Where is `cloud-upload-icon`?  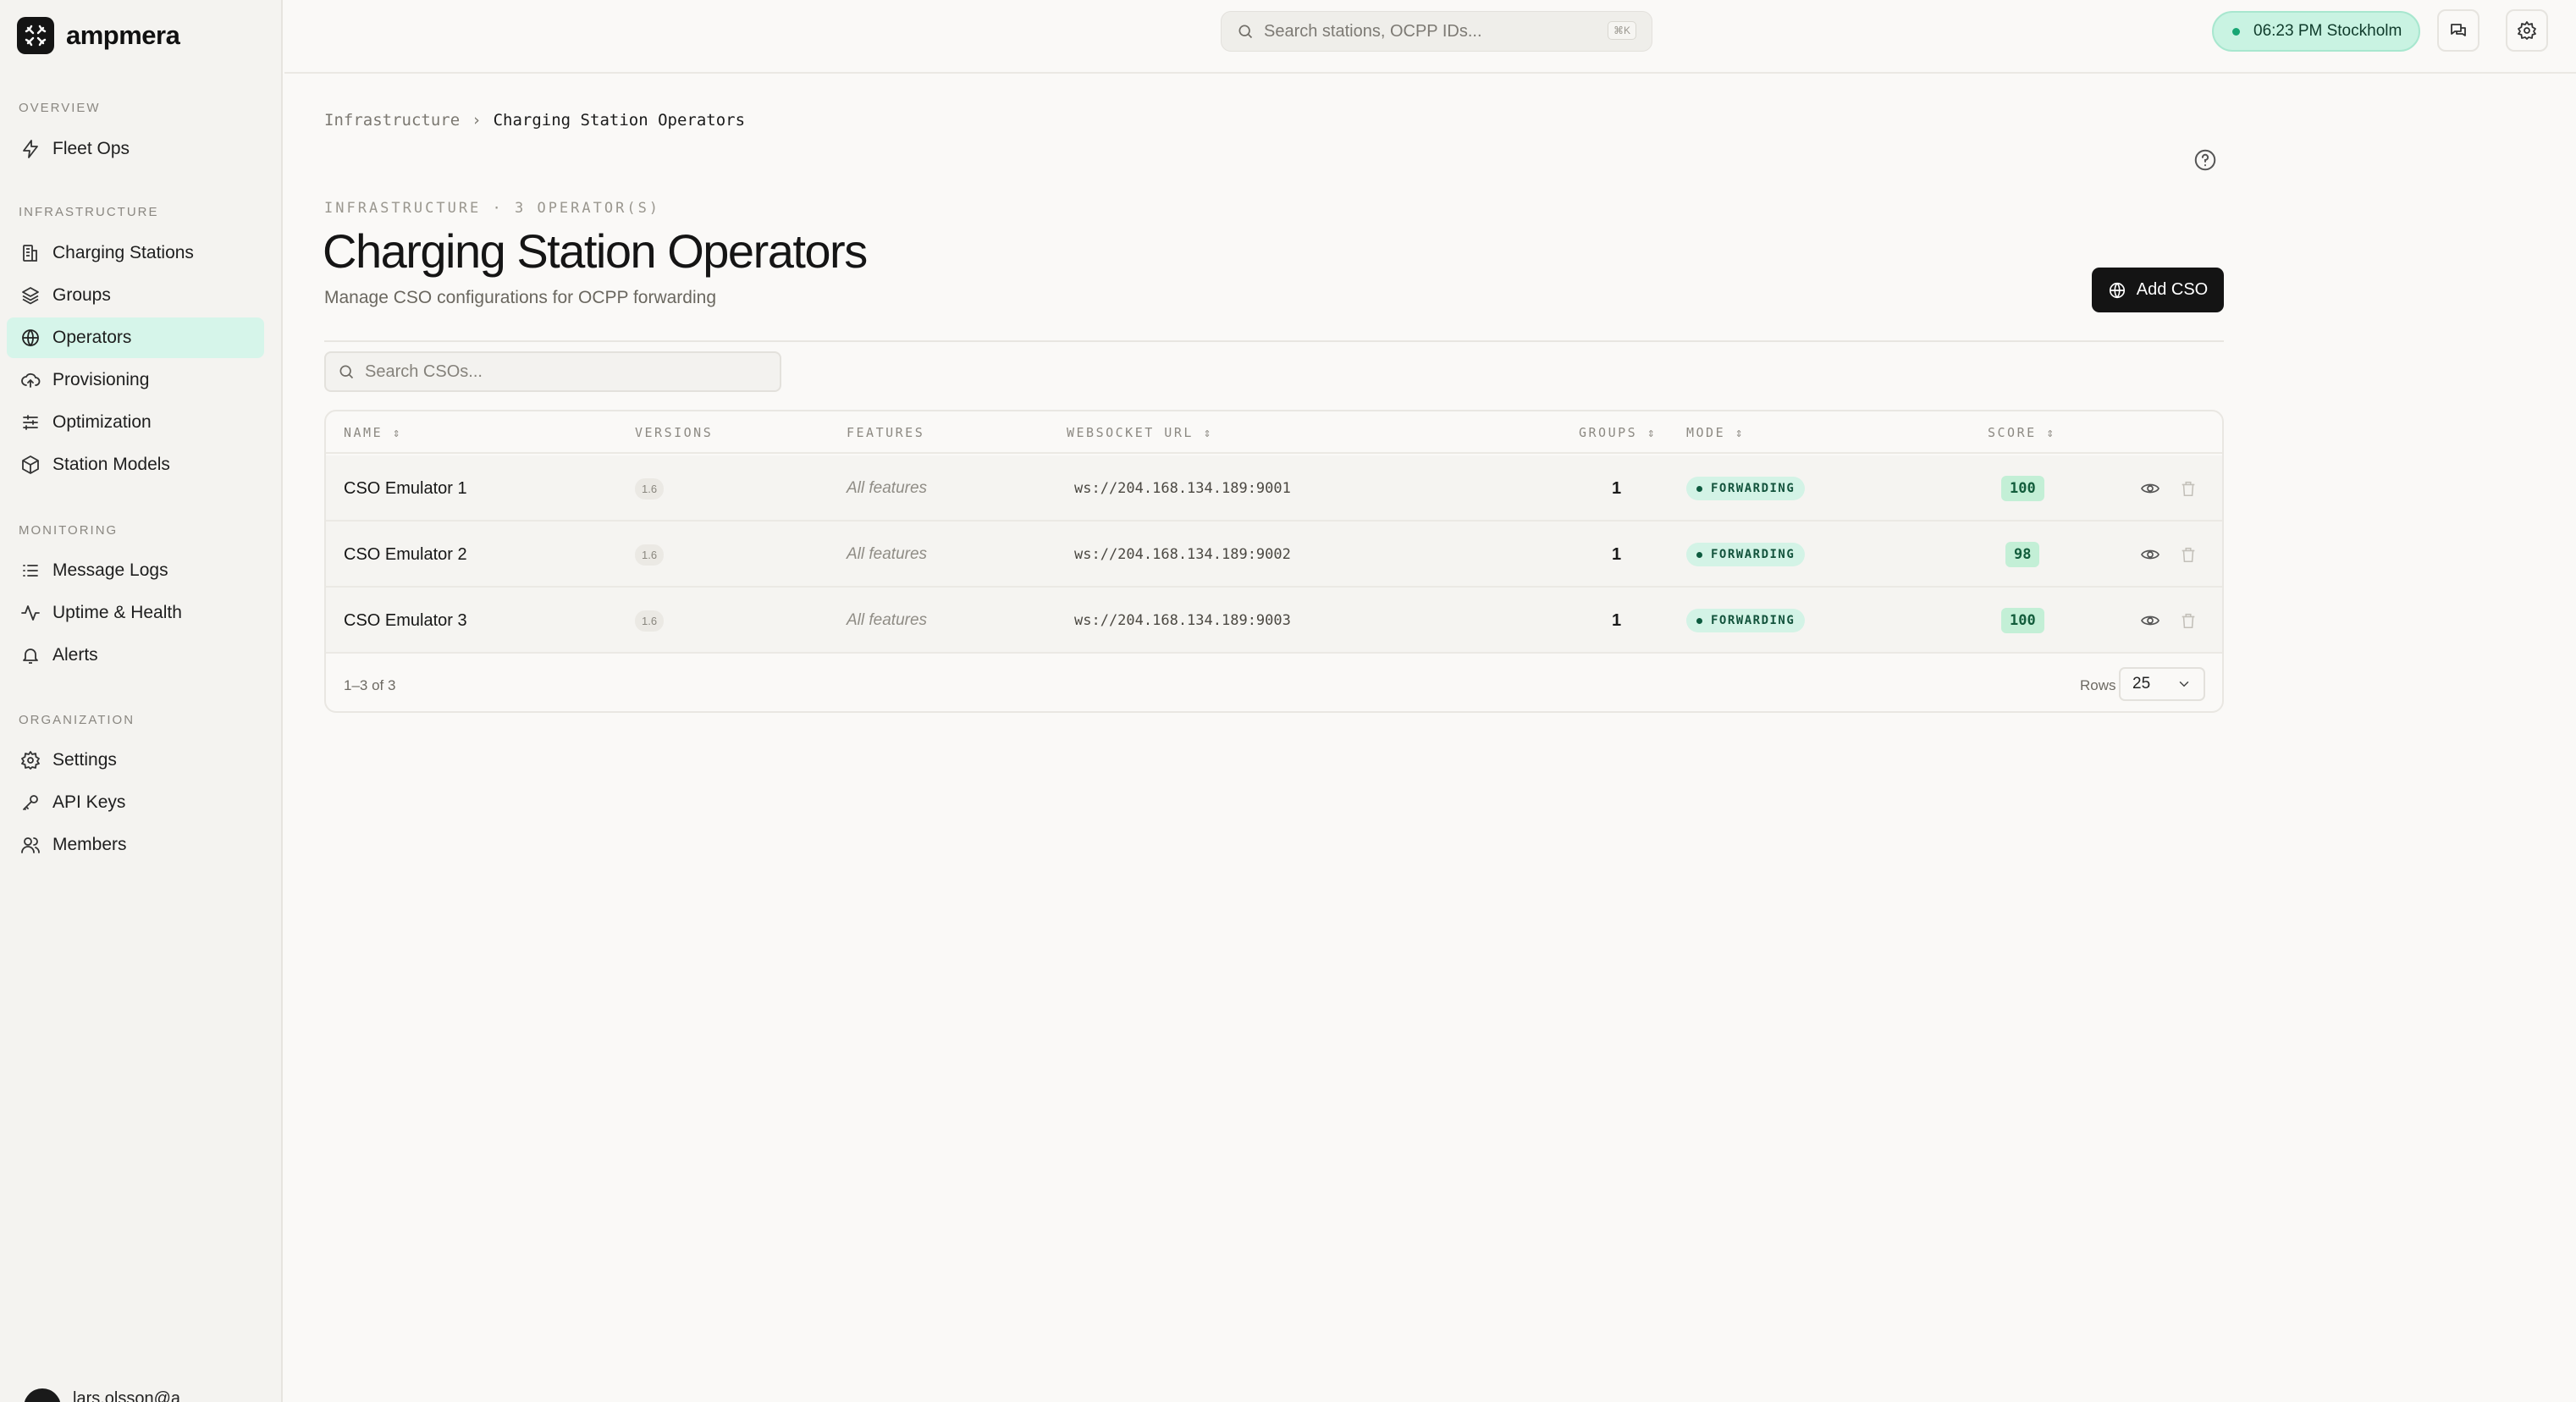 cloud-upload-icon is located at coordinates (31, 380).